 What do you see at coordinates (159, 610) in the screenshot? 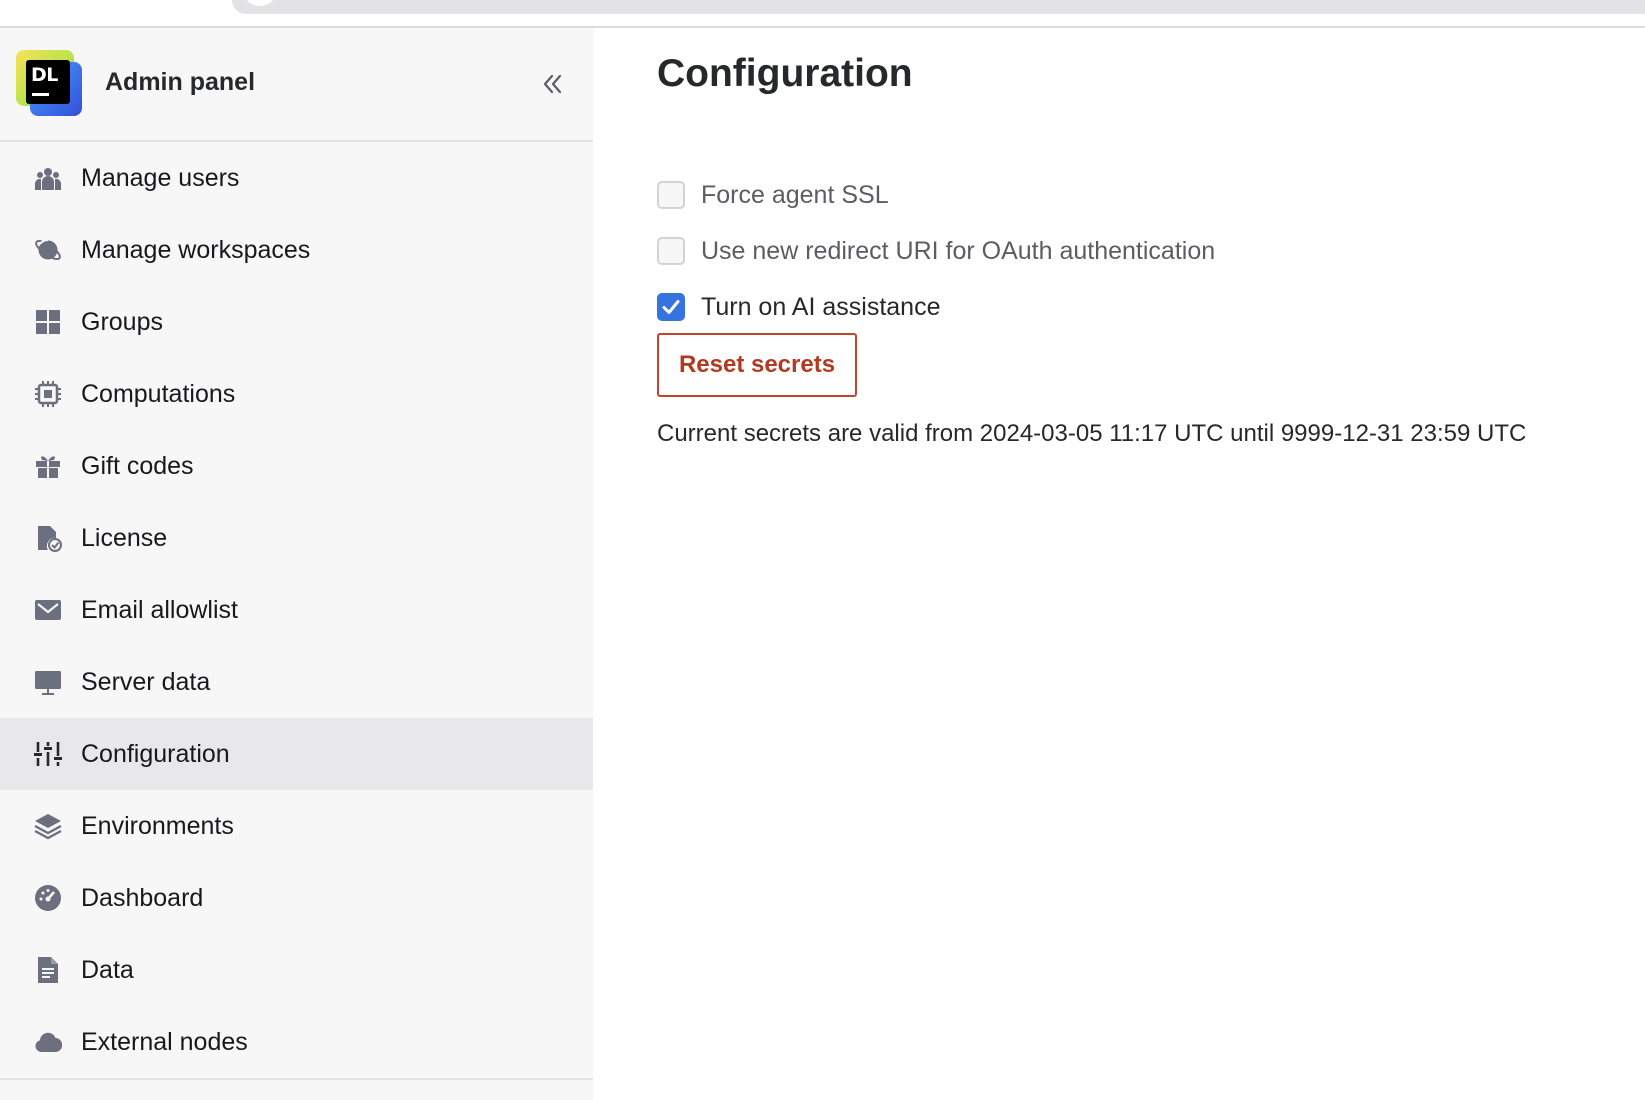
I see `sidebar-item-label: Email allowlist` at bounding box center [159, 610].